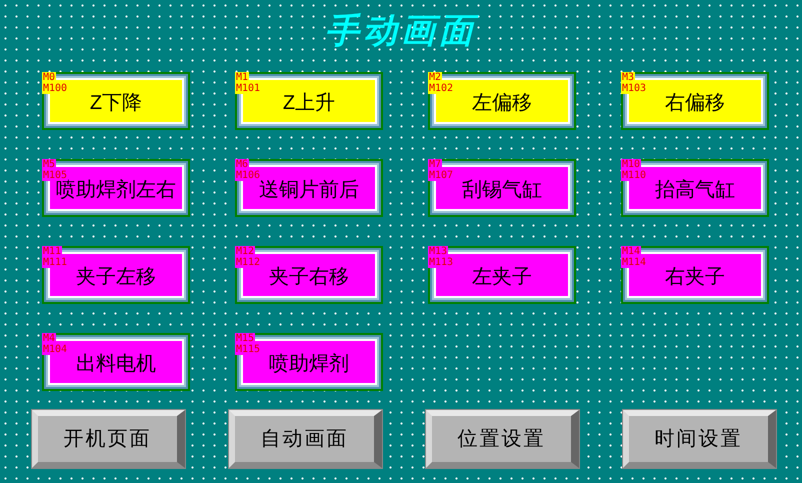 This screenshot has width=802, height=483. I want to click on tag-label: M6, so click(242, 164).